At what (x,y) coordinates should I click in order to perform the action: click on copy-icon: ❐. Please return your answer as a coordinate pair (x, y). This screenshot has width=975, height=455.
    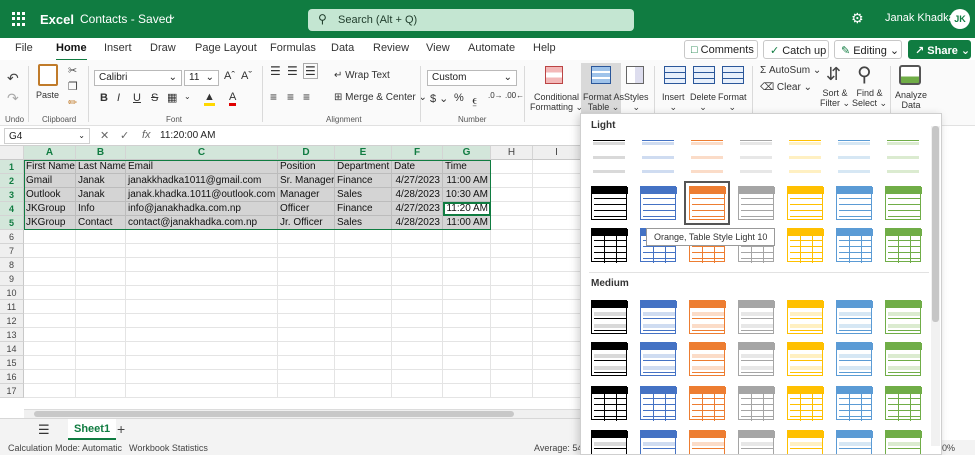
    Looking at the image, I should click on (73, 86).